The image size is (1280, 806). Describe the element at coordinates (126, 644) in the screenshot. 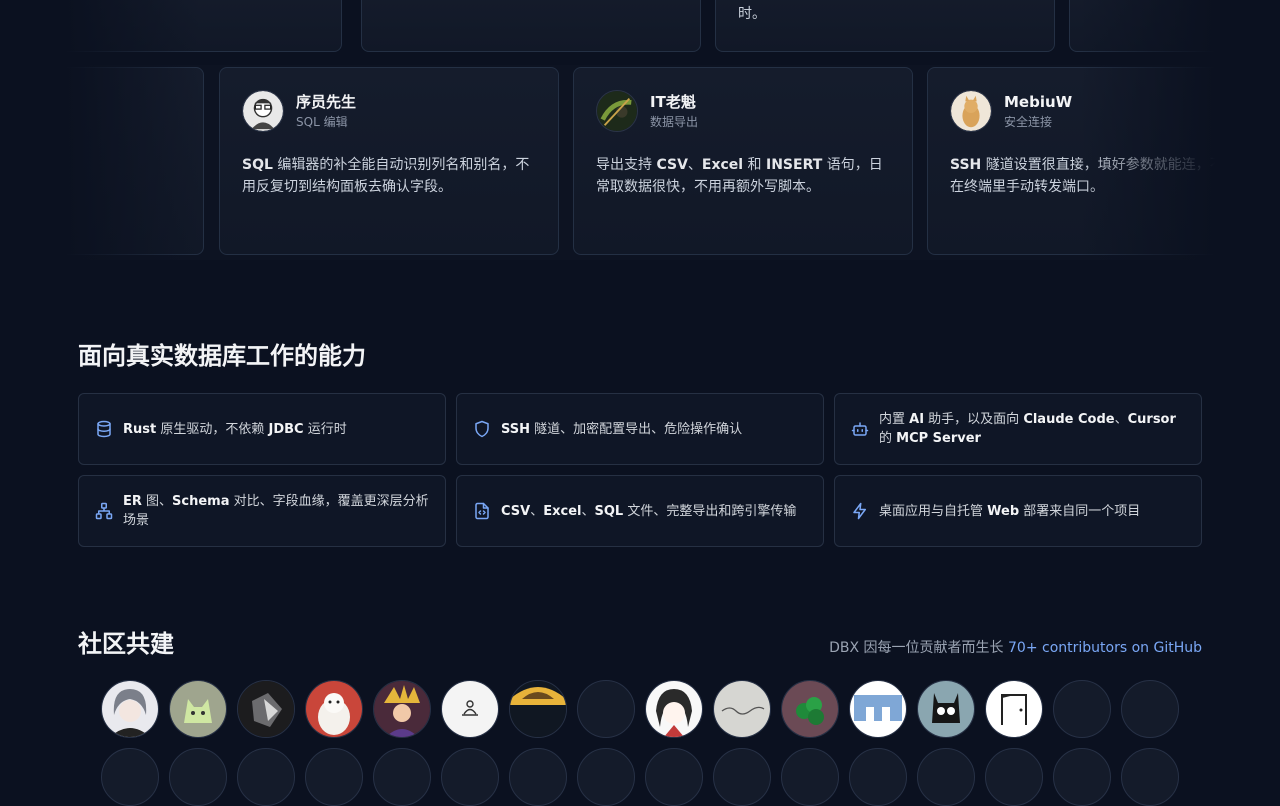

I see `section-title-community: 社区共建` at that location.